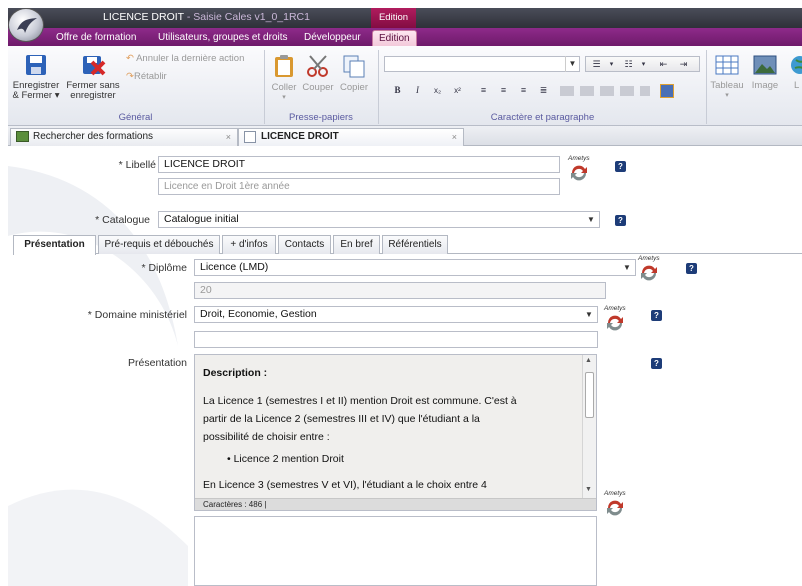 The height and width of the screenshot is (586, 802). I want to click on char-count-bar: Caractères : 486 |, so click(395, 504).